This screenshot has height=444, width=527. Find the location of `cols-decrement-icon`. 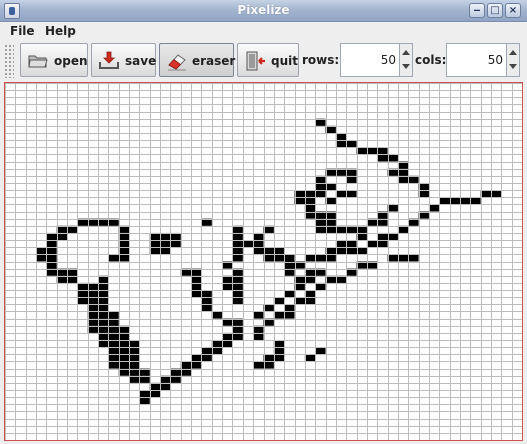

cols-decrement-icon is located at coordinates (513, 66).